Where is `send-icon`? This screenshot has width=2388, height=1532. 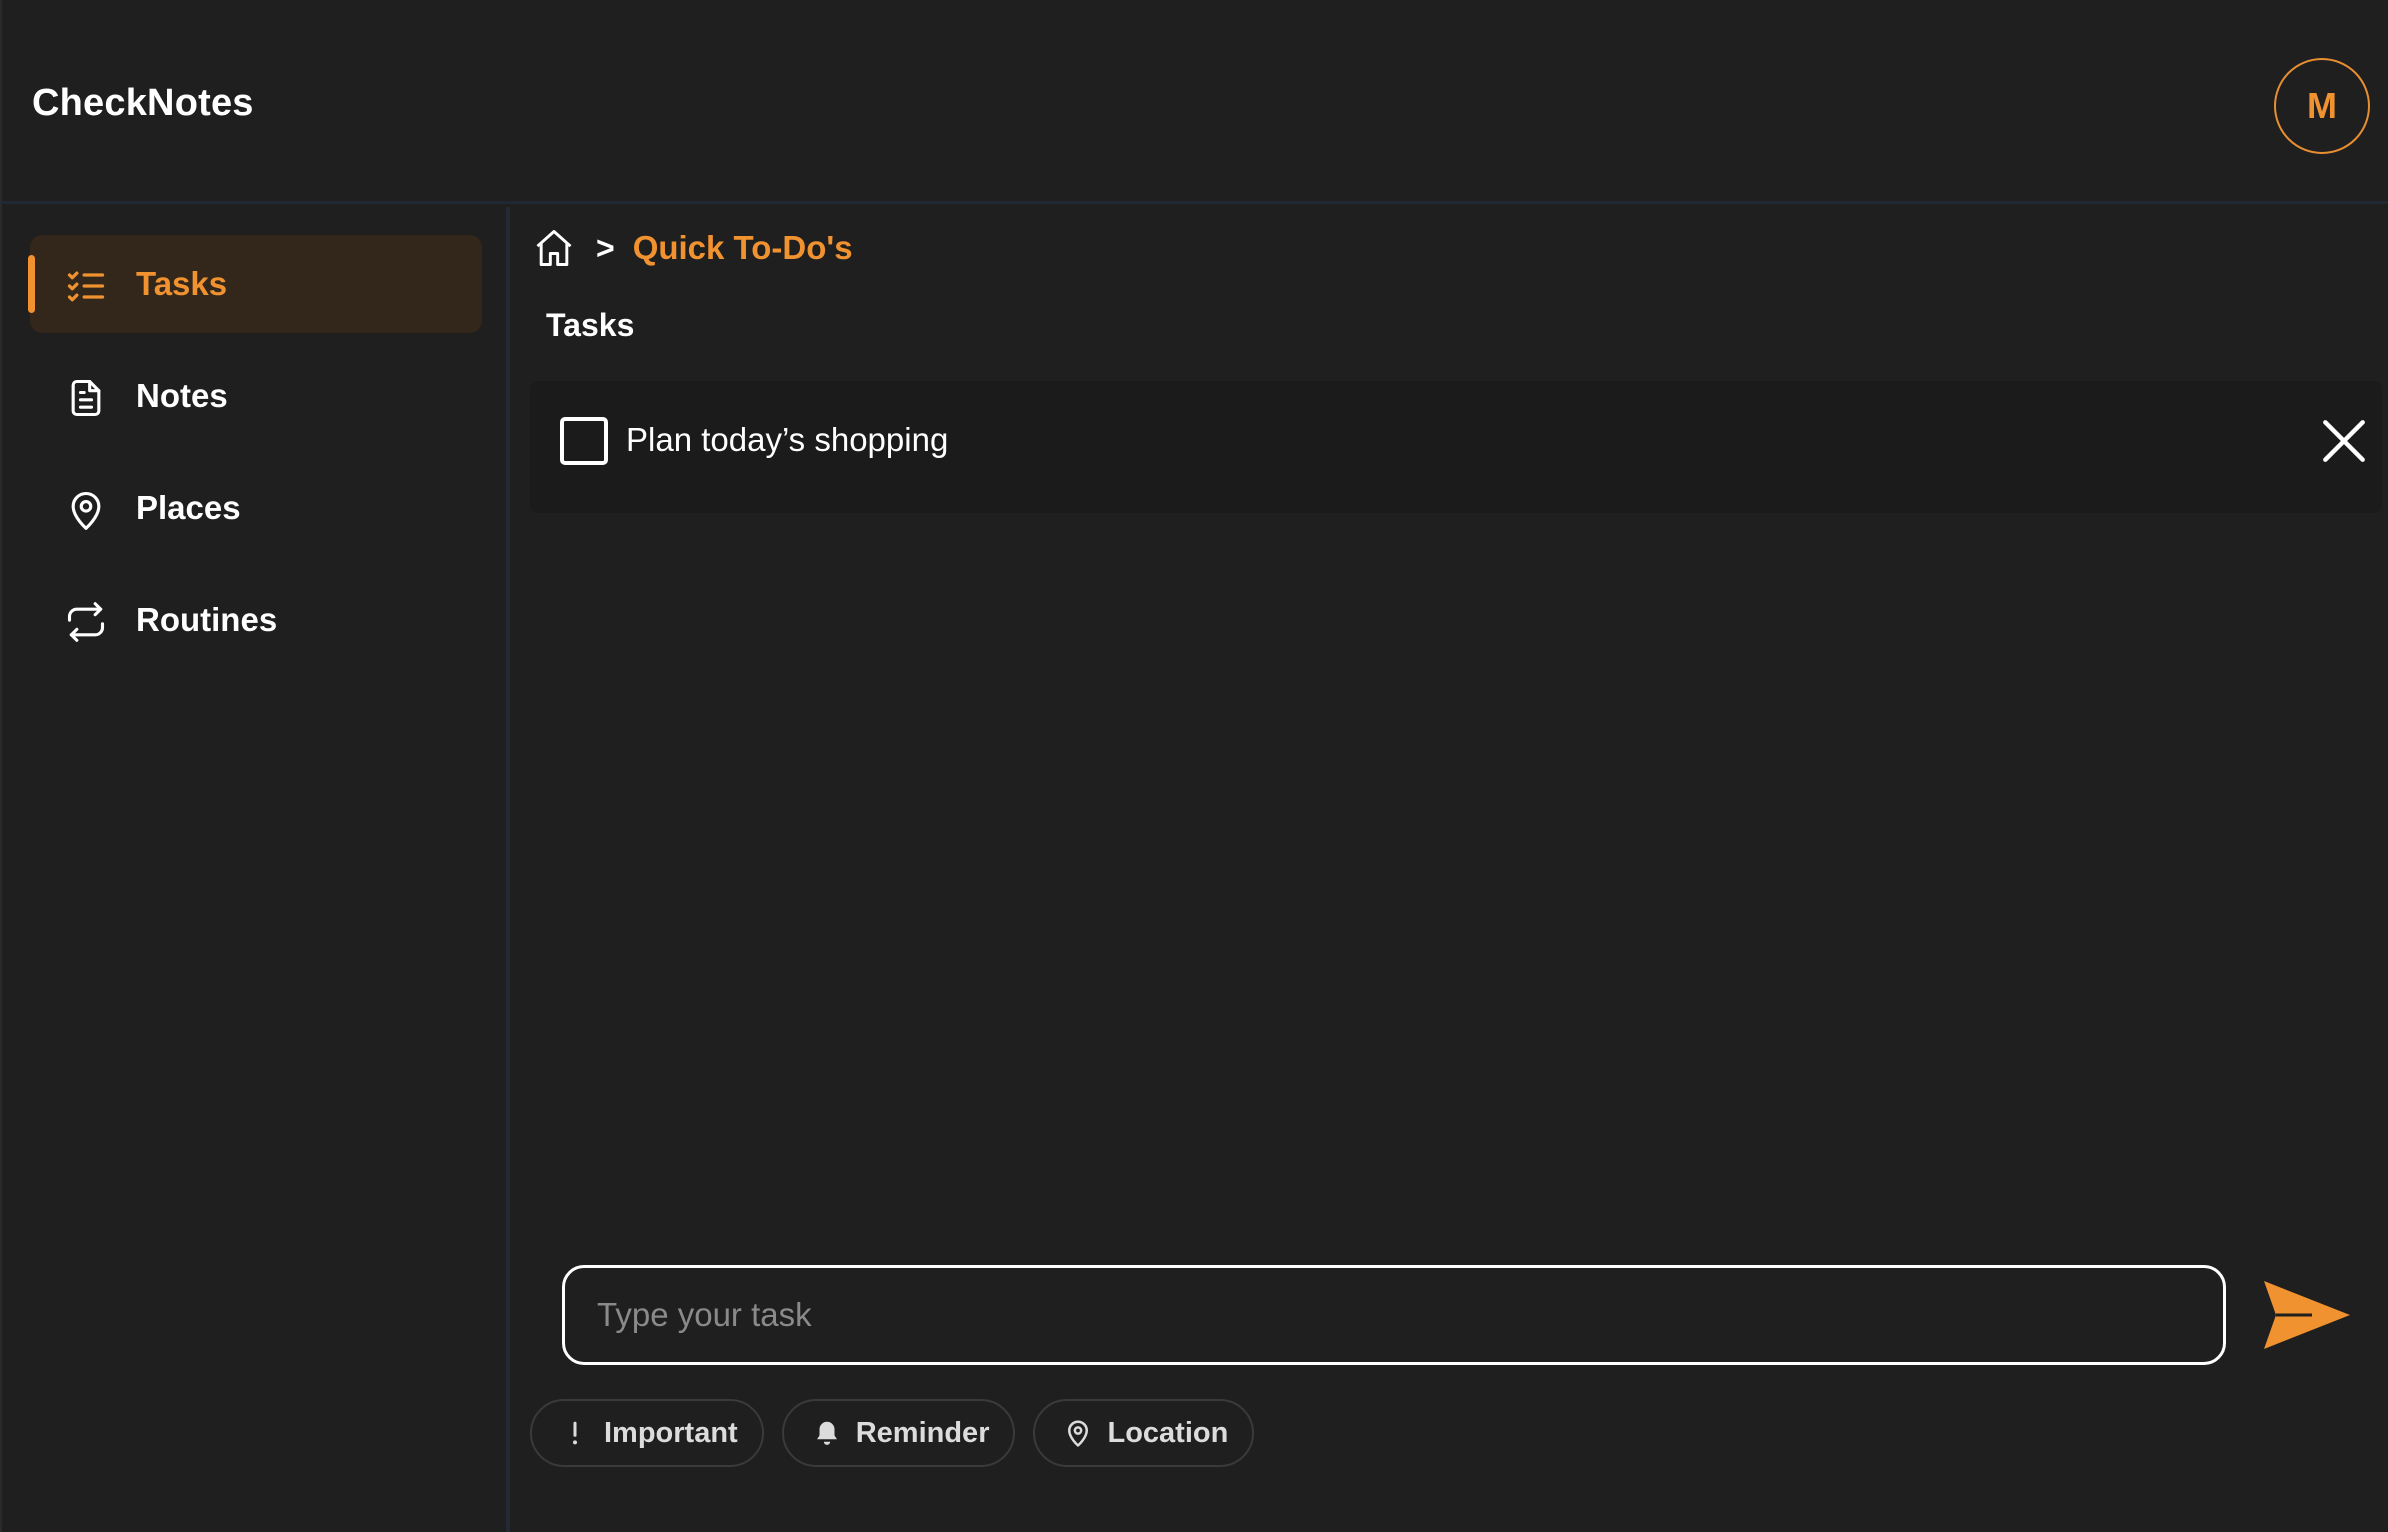 send-icon is located at coordinates (2307, 1315).